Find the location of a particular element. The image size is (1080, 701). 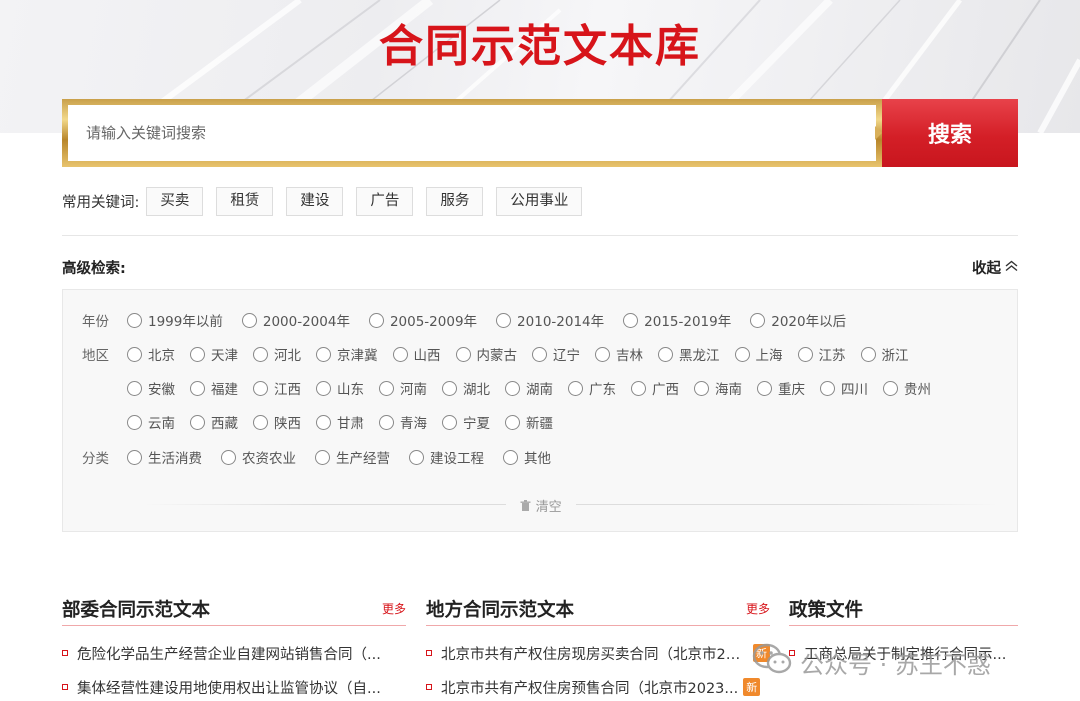

region-option: 重庆 is located at coordinates (781, 388).